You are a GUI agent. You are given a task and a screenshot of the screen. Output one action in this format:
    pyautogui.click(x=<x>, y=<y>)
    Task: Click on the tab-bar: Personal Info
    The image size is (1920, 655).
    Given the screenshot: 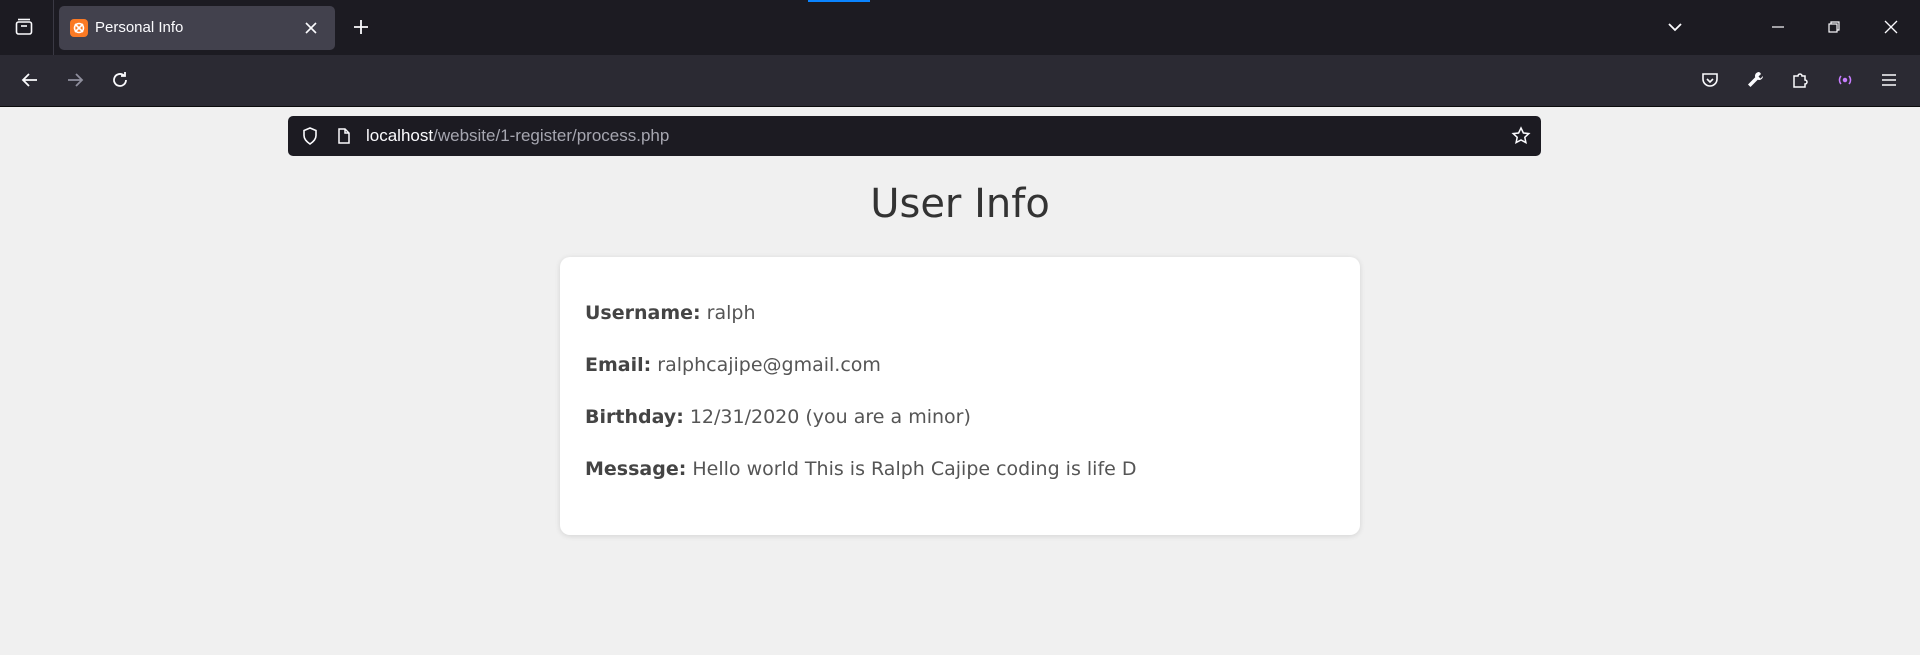 What is the action you would take?
    pyautogui.click(x=960, y=27)
    